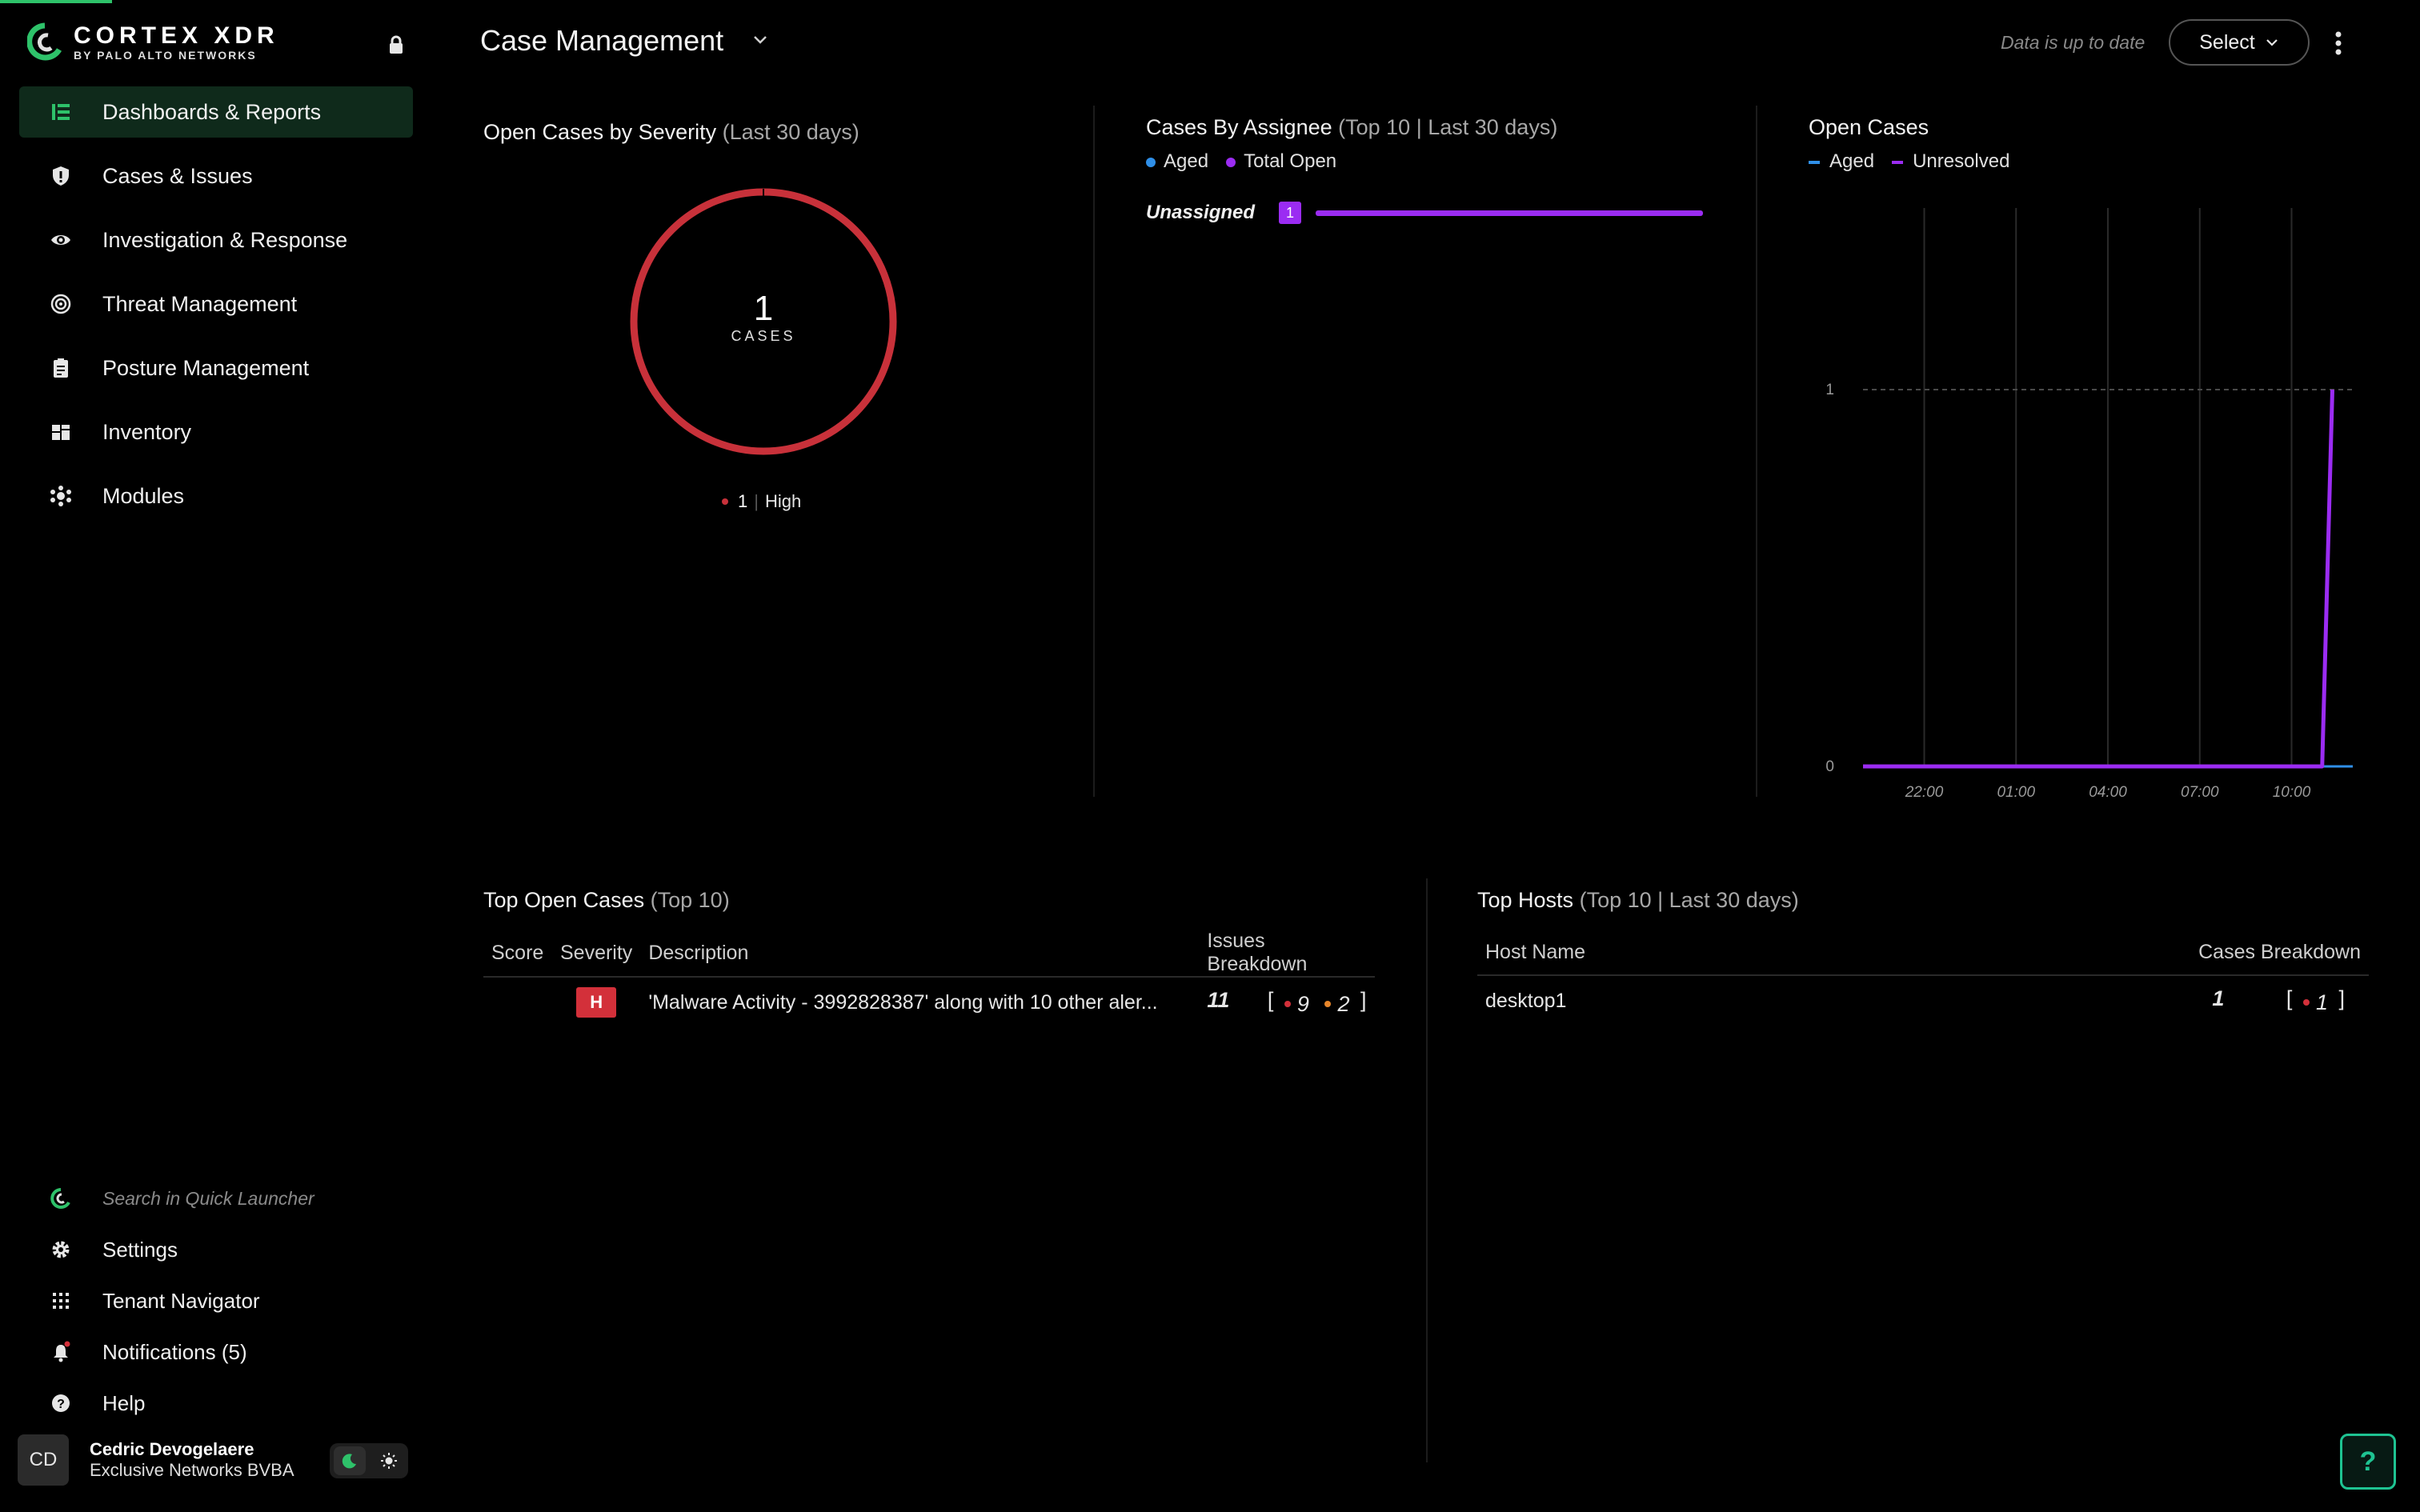 The width and height of the screenshot is (2420, 1512). Describe the element at coordinates (1343, 1003) in the screenshot. I see `medium-count: 2` at that location.